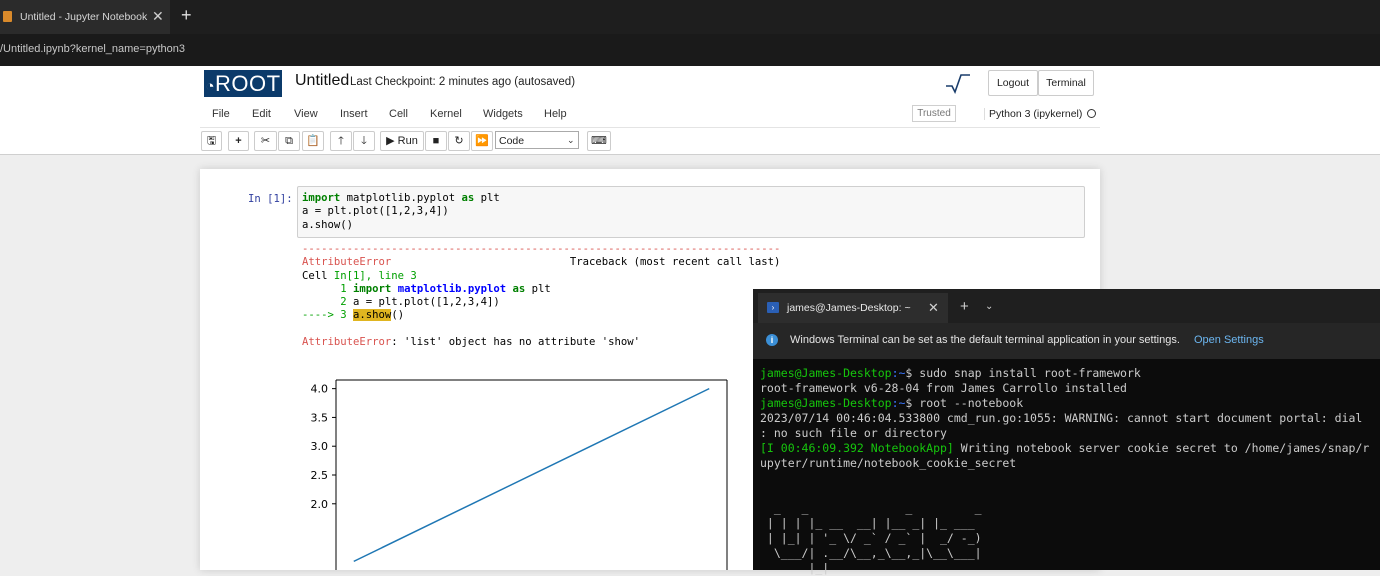 This screenshot has width=1380, height=576. What do you see at coordinates (398, 114) in the screenshot?
I see `menu-cell: Cell` at bounding box center [398, 114].